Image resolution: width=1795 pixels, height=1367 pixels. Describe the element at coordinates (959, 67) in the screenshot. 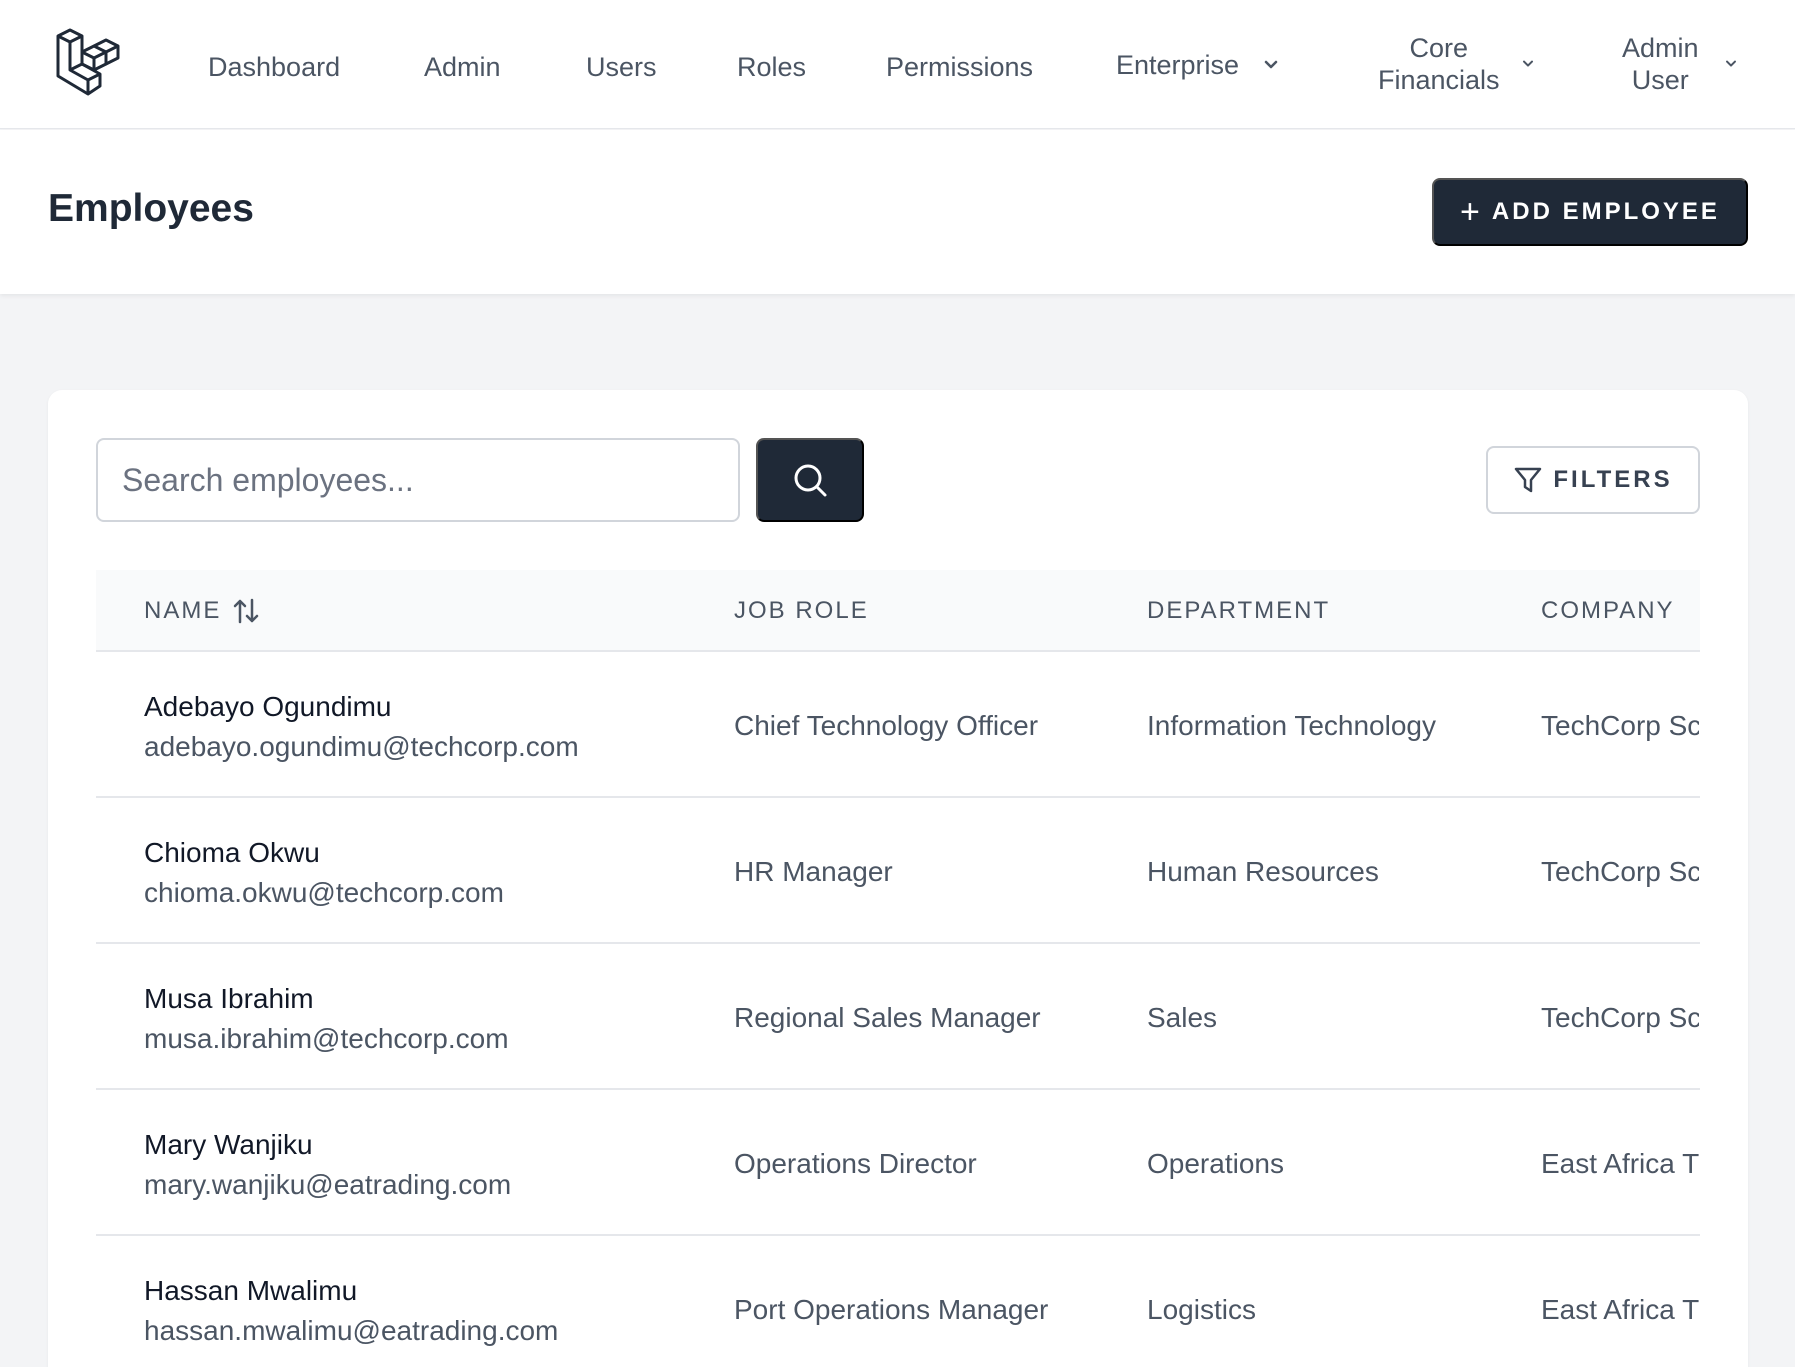

I see `nav-permissions-link: Permissions` at that location.